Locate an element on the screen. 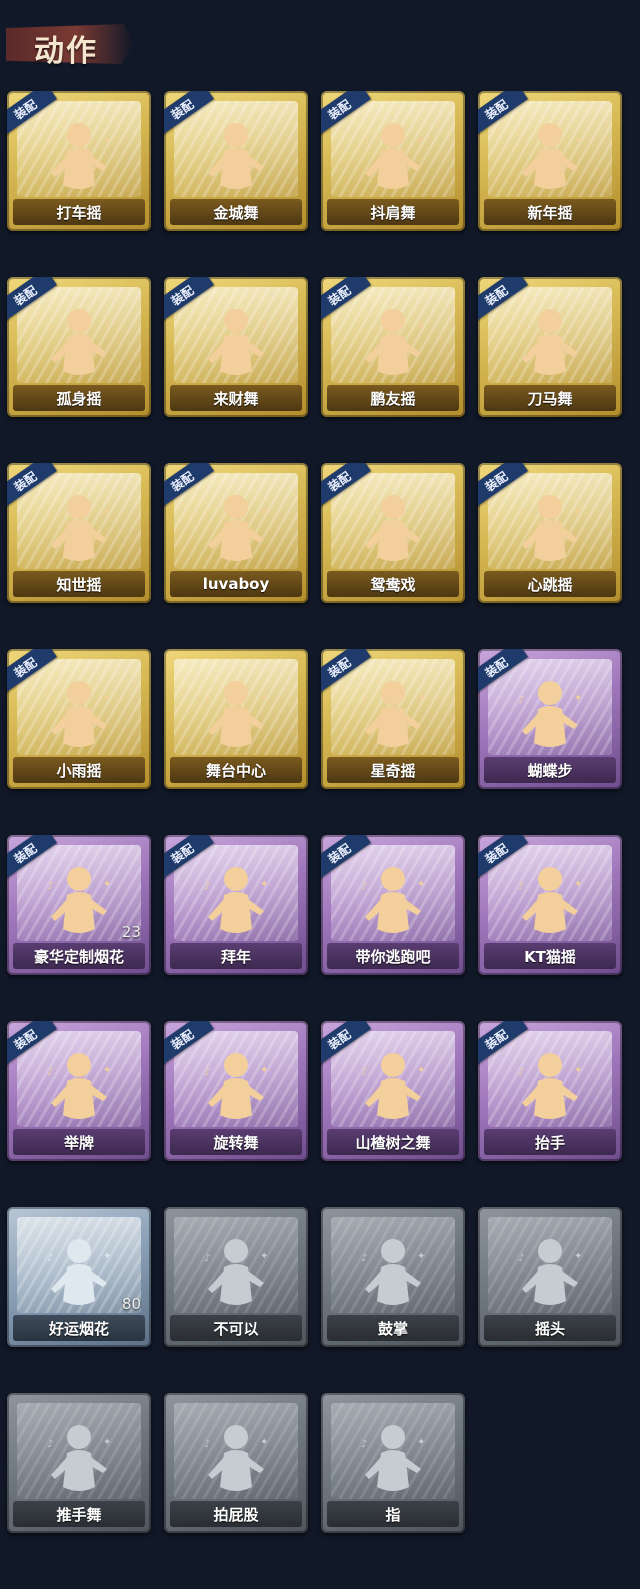  card-label: 星奇摇 is located at coordinates (393, 770).